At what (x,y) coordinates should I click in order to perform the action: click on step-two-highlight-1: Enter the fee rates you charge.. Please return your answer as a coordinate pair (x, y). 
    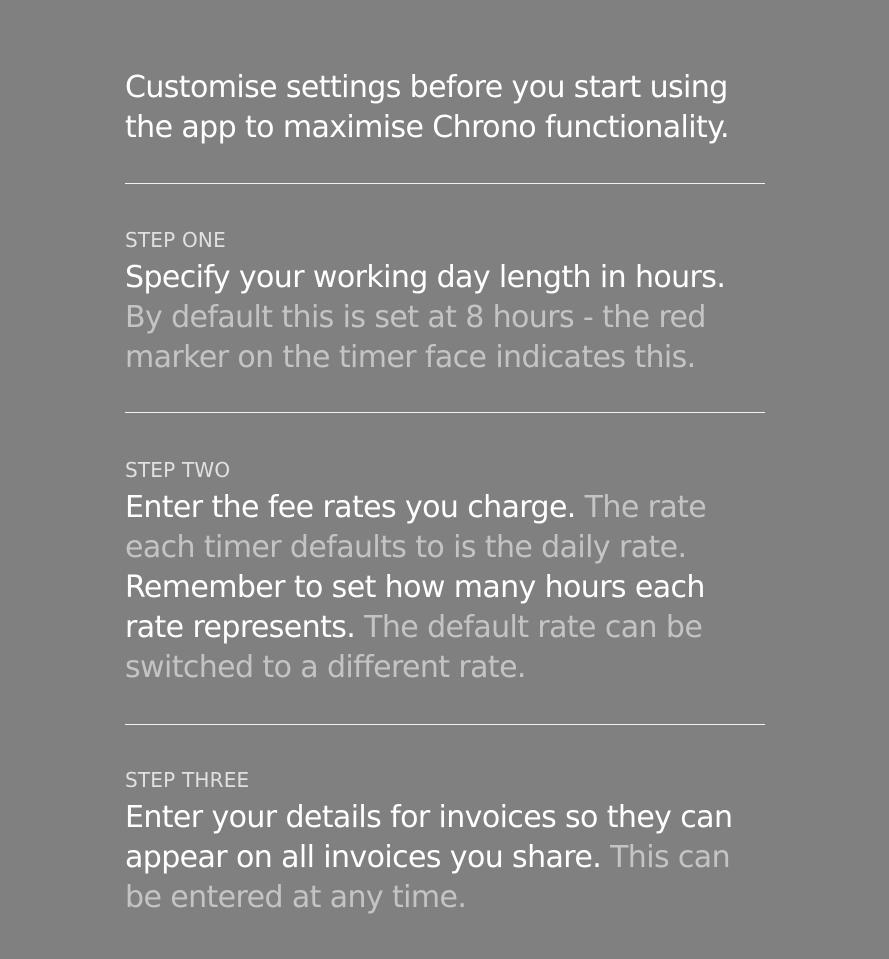
    Looking at the image, I should click on (350, 507).